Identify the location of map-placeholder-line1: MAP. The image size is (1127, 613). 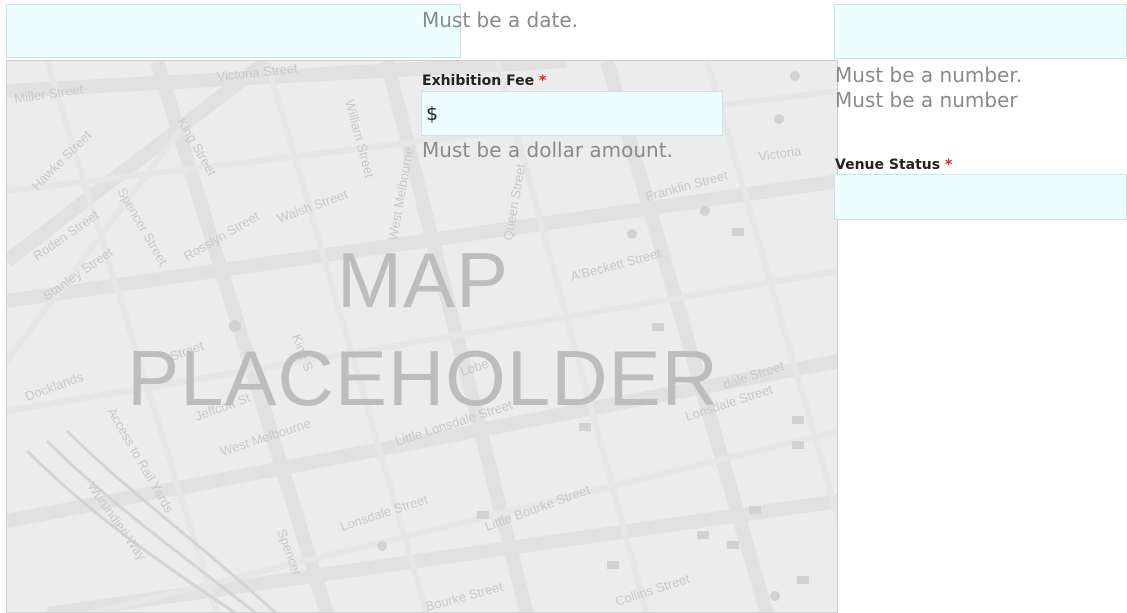
(423, 280).